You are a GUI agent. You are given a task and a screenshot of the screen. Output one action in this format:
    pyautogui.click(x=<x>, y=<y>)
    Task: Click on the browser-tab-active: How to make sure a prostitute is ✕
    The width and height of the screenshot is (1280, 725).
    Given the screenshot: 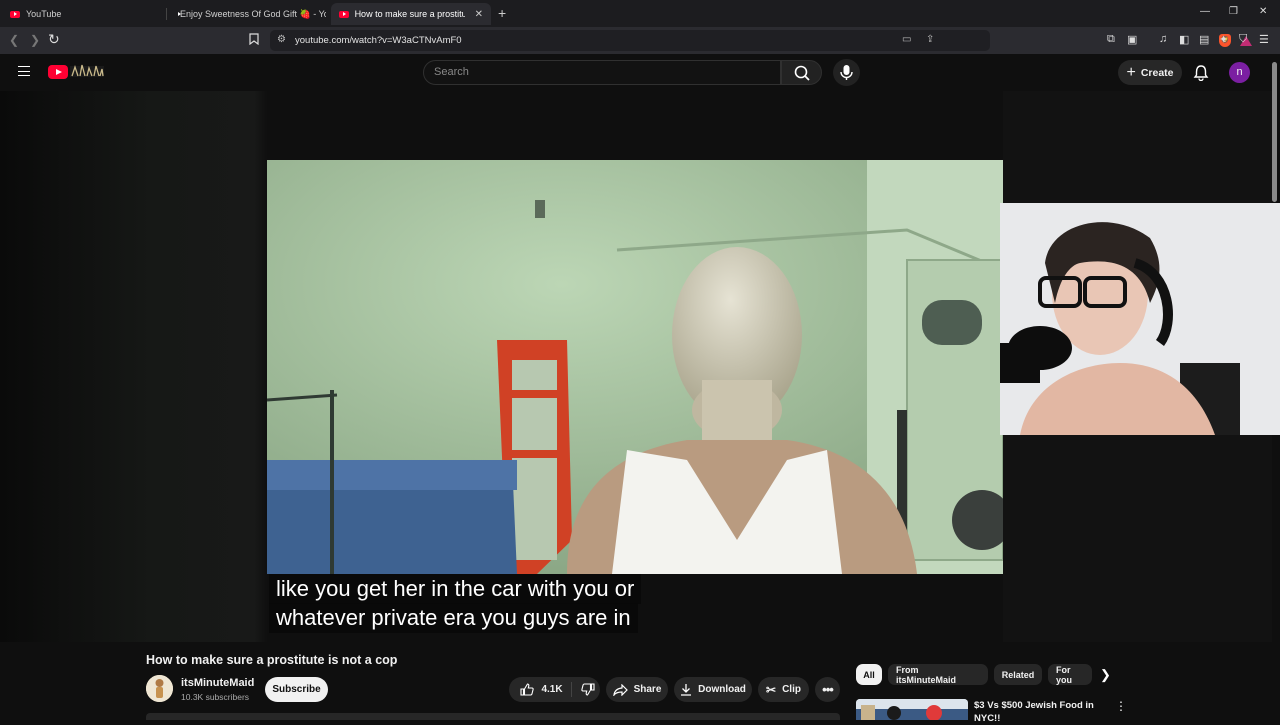 What is the action you would take?
    pyautogui.click(x=411, y=14)
    